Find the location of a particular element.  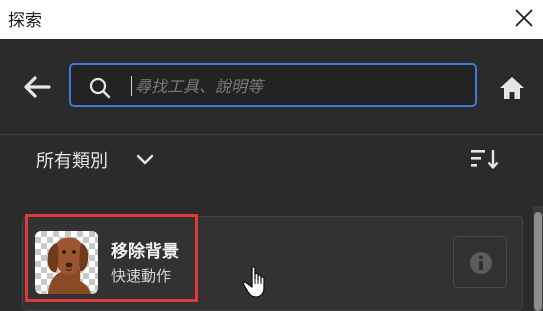

category-dropdown-toggle is located at coordinates (145, 160).